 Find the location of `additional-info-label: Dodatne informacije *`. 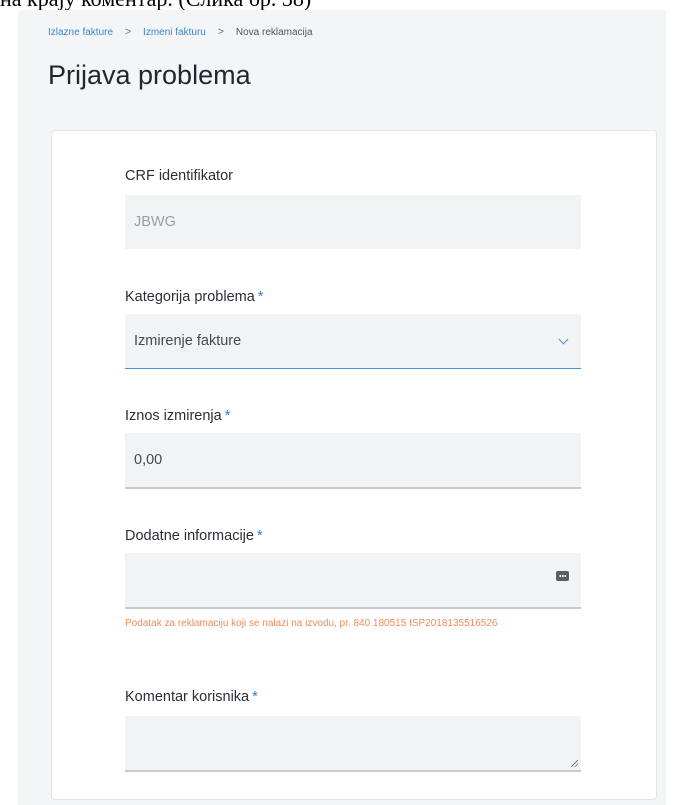

additional-info-label: Dodatne informacije * is located at coordinates (194, 536).